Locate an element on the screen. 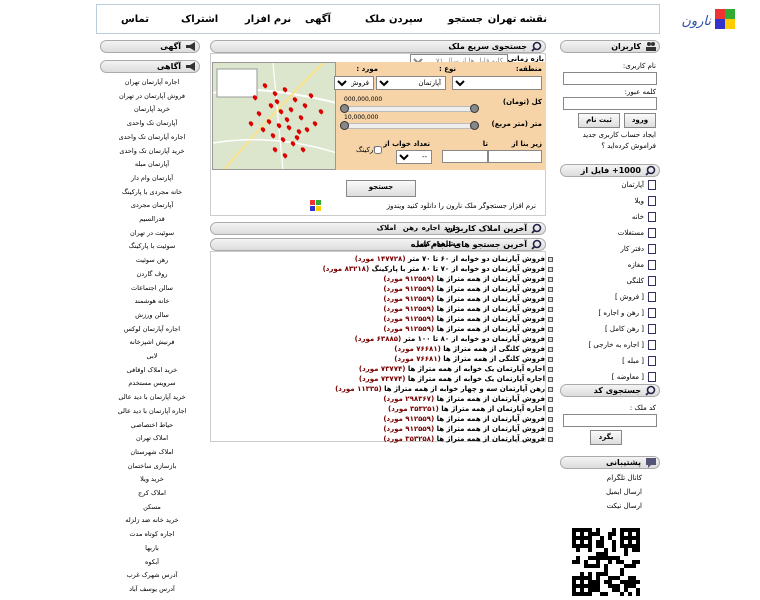 The width and height of the screenshot is (760, 600). parking-checkbox is located at coordinates (378, 150).